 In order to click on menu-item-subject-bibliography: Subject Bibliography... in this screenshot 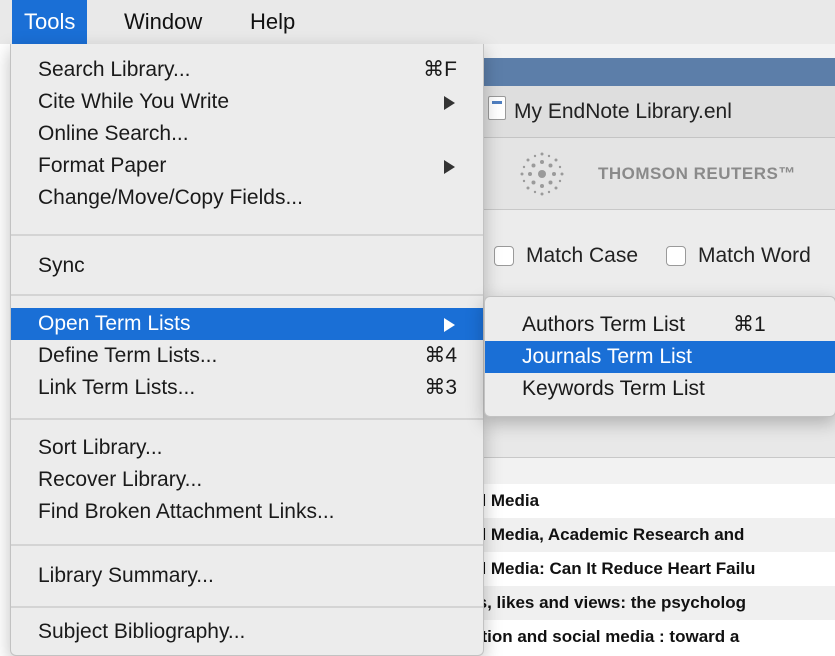, I will do `click(247, 632)`.